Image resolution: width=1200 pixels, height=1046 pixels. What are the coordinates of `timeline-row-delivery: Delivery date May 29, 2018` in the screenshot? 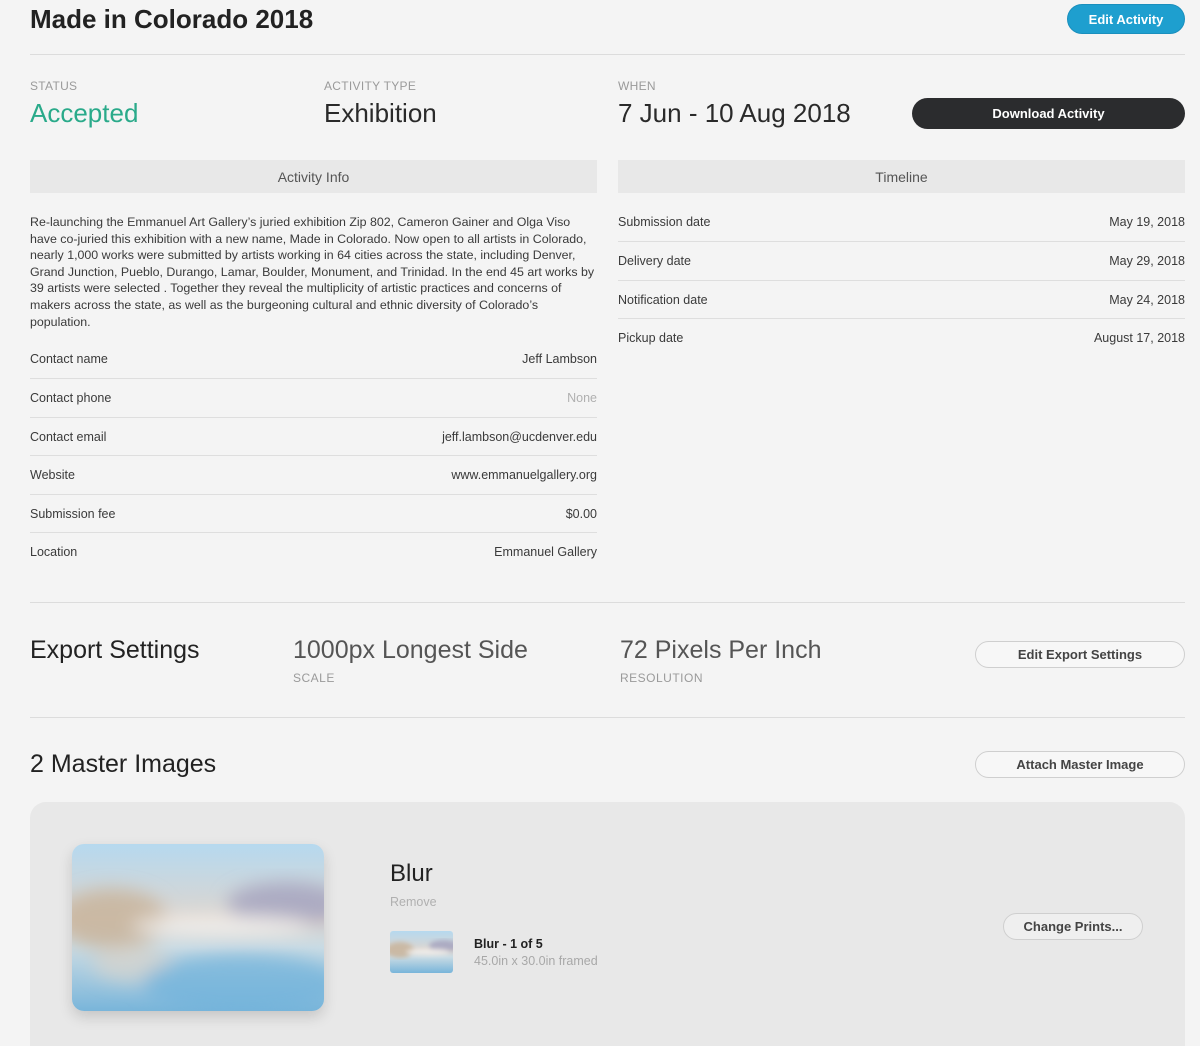 It's located at (901, 261).